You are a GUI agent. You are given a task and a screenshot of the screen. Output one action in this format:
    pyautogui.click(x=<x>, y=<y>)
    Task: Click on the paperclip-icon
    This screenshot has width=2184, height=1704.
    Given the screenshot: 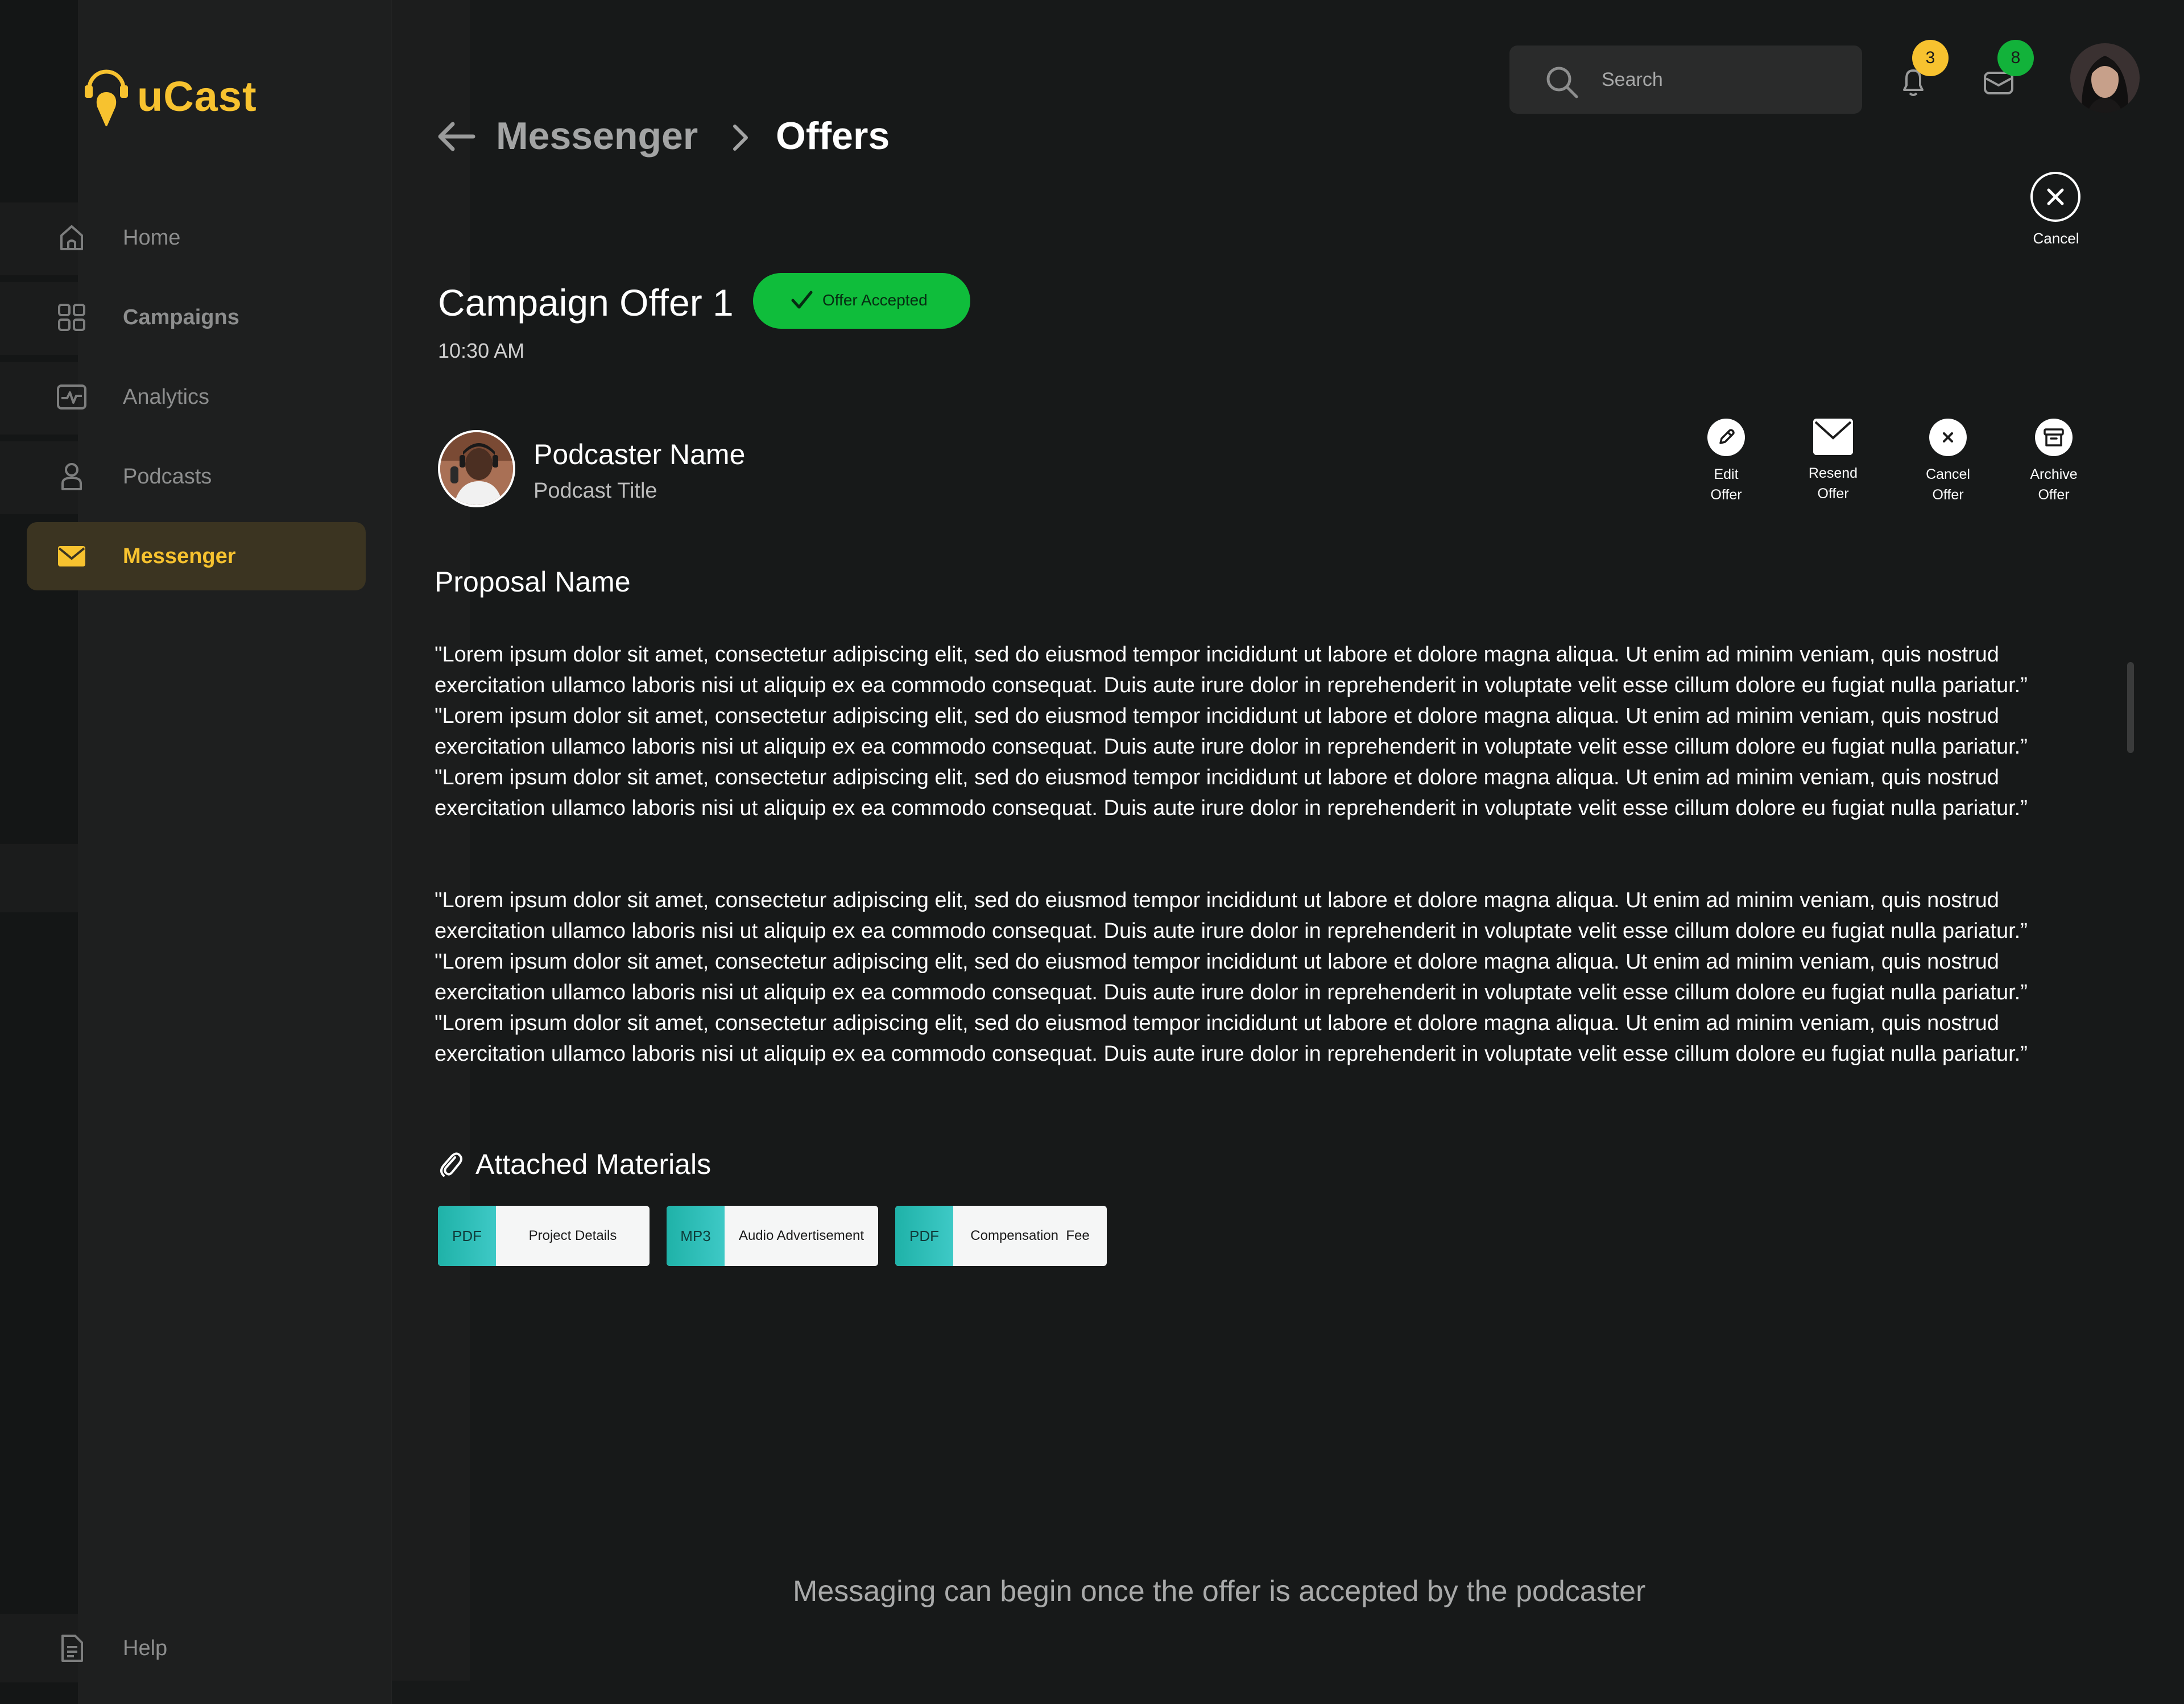 What is the action you would take?
    pyautogui.click(x=451, y=1164)
    